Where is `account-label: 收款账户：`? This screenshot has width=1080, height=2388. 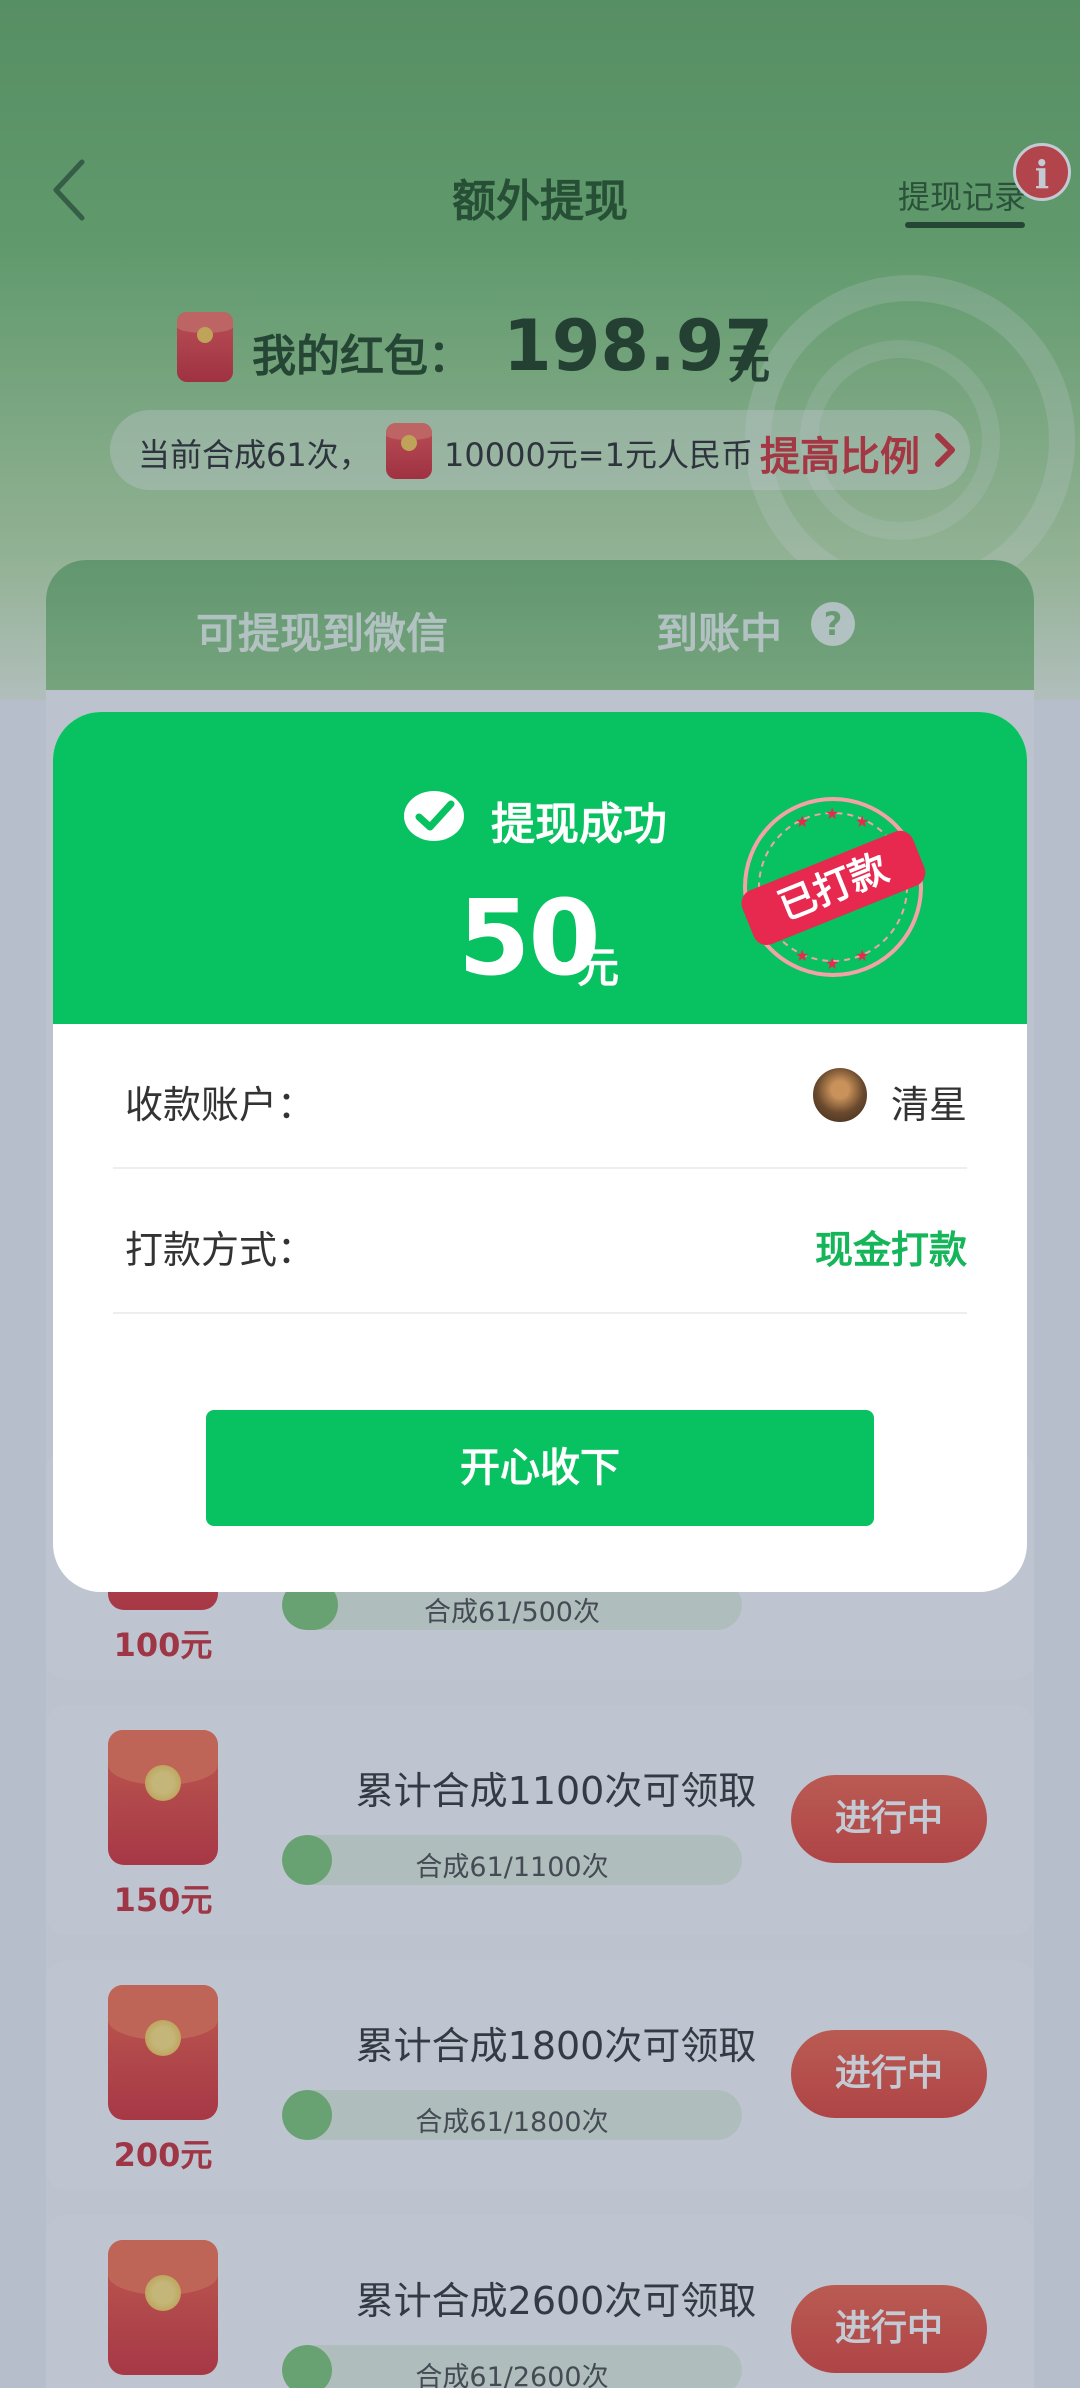
account-label: 收款账户： is located at coordinates (220, 1105).